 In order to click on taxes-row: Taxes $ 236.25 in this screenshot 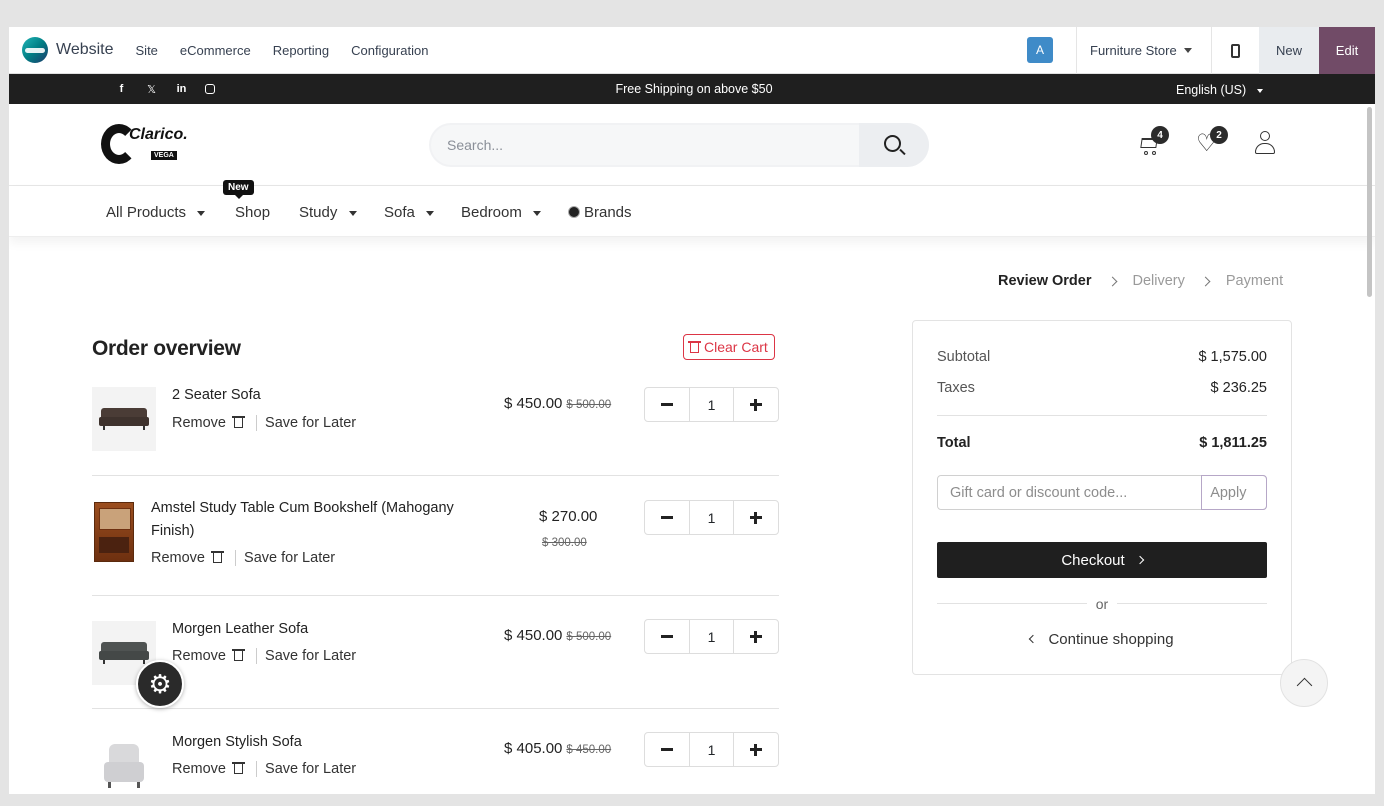, I will do `click(1102, 388)`.